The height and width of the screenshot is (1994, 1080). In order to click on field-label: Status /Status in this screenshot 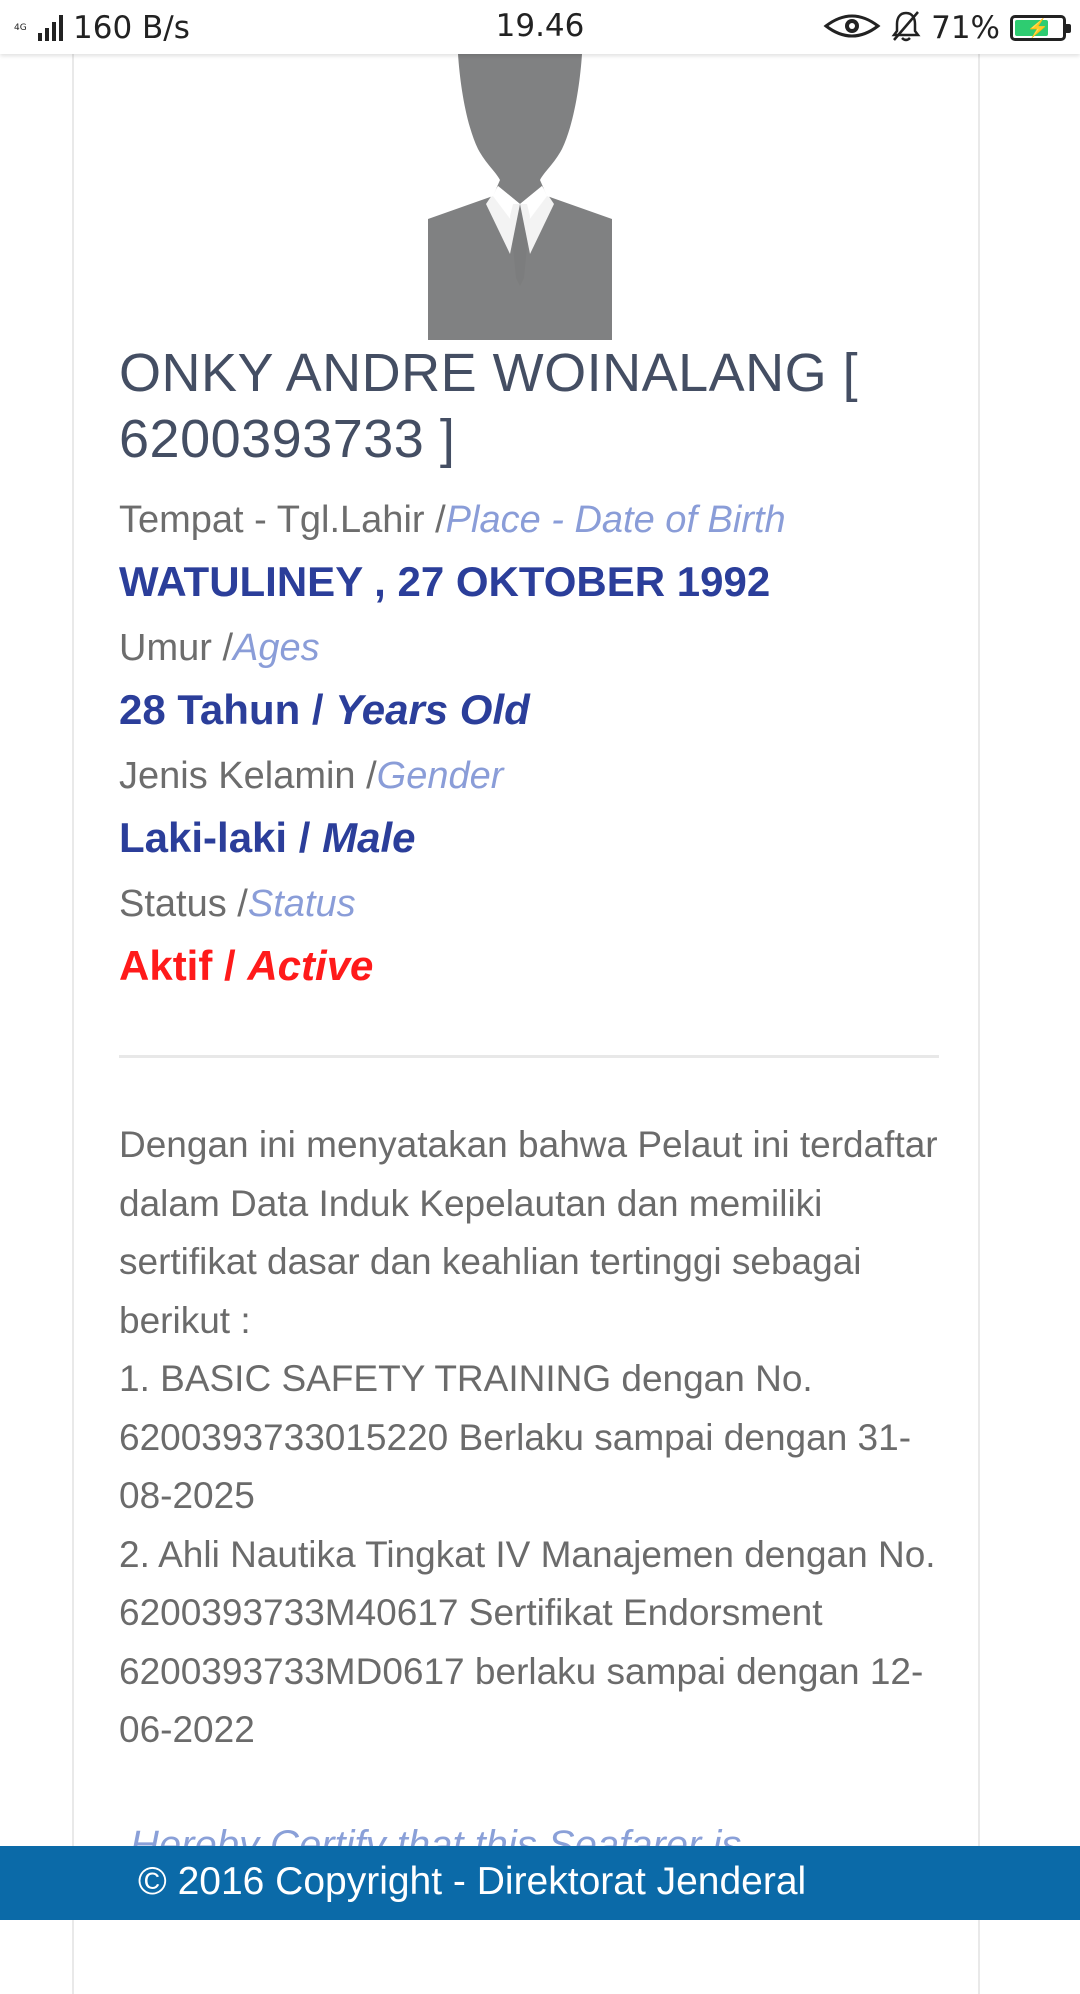, I will do `click(237, 904)`.